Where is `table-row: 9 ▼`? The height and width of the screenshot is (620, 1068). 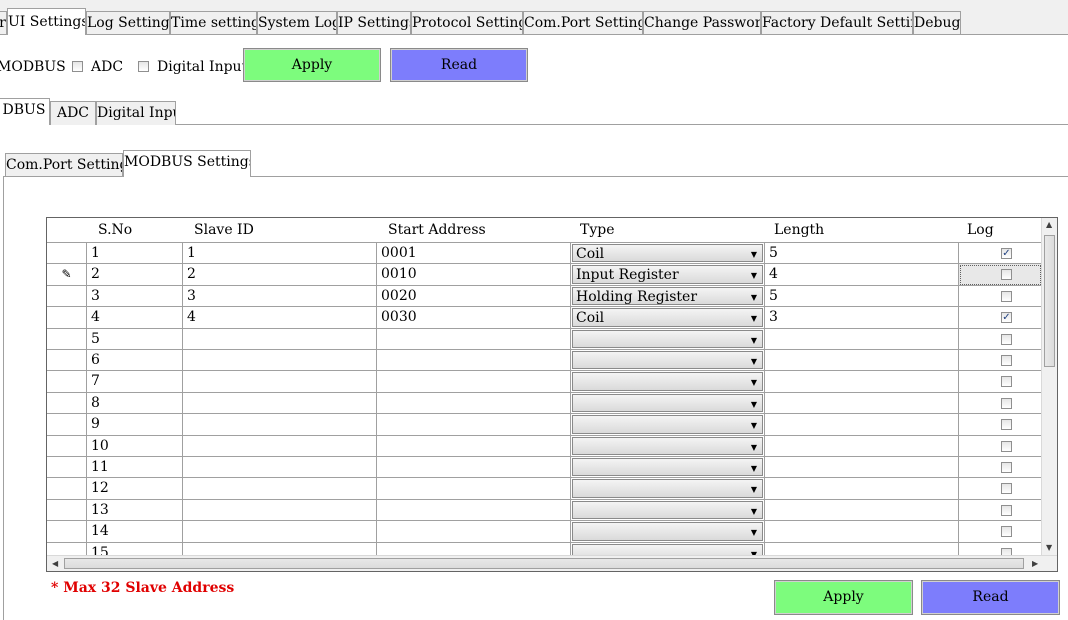 table-row: 9 ▼ is located at coordinates (544, 425).